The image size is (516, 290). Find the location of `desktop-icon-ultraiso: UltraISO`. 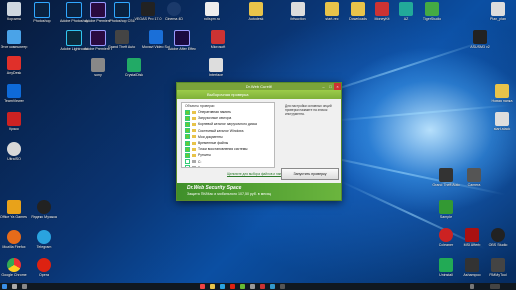

desktop-icon-ultraiso: UltraISO is located at coordinates (14, 151).